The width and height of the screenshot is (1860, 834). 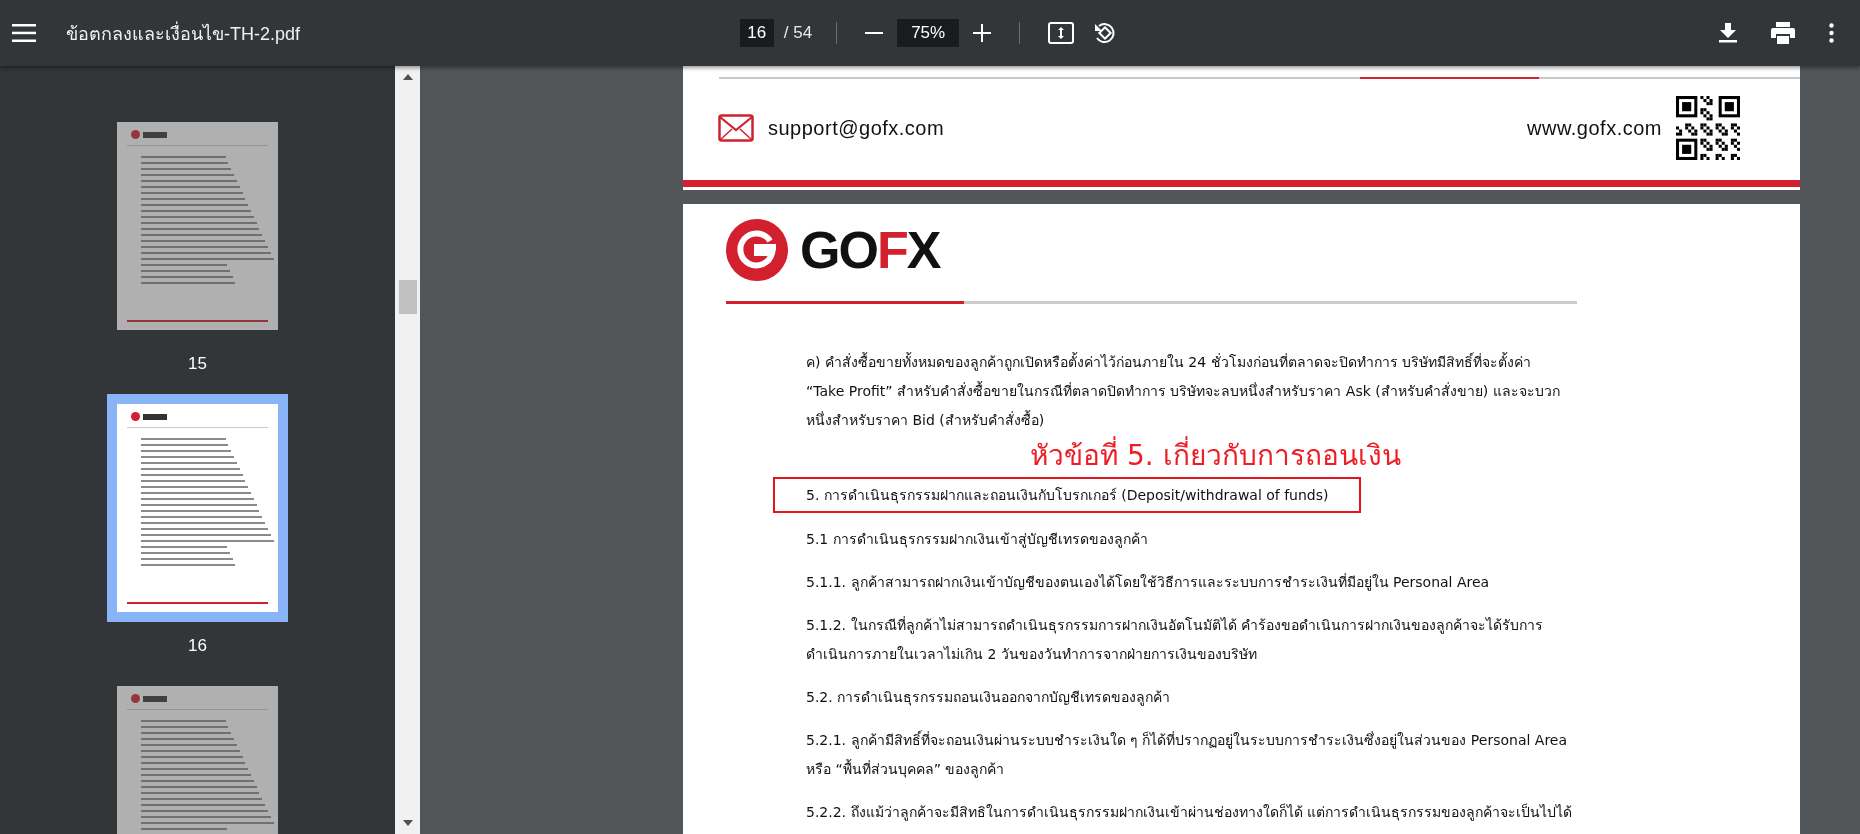 What do you see at coordinates (1183, 390) in the screenshot?
I see `paragraph: ค) คำสั่งซื้อขายทั้งหมดของลูกค้าถูกเปิดหรือตั้งค่าไว้ก่อนภายใน 24 ชั่วโมงก่อนที่ตลาดจะปิดทำการ บริษัทมีสิทธิ์ที่จะตั้งค่า “Take Profit” สำหรับคำสั่งซื้อขายในกรณีที่ตลาดปิดทำการ บริษัทจะลบหนึ่งสำหรับราคา Ask (สำหรับคำสั่งขาย) และจะบวก หนึ่งสำหรับราคา Bid (สำหรับคำสั่งซื้อ)` at bounding box center [1183, 390].